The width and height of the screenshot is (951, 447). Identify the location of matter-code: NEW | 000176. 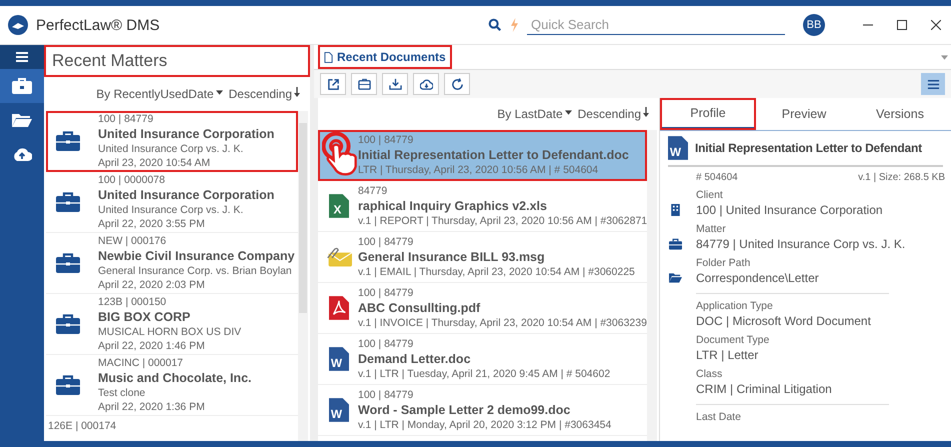
(133, 241).